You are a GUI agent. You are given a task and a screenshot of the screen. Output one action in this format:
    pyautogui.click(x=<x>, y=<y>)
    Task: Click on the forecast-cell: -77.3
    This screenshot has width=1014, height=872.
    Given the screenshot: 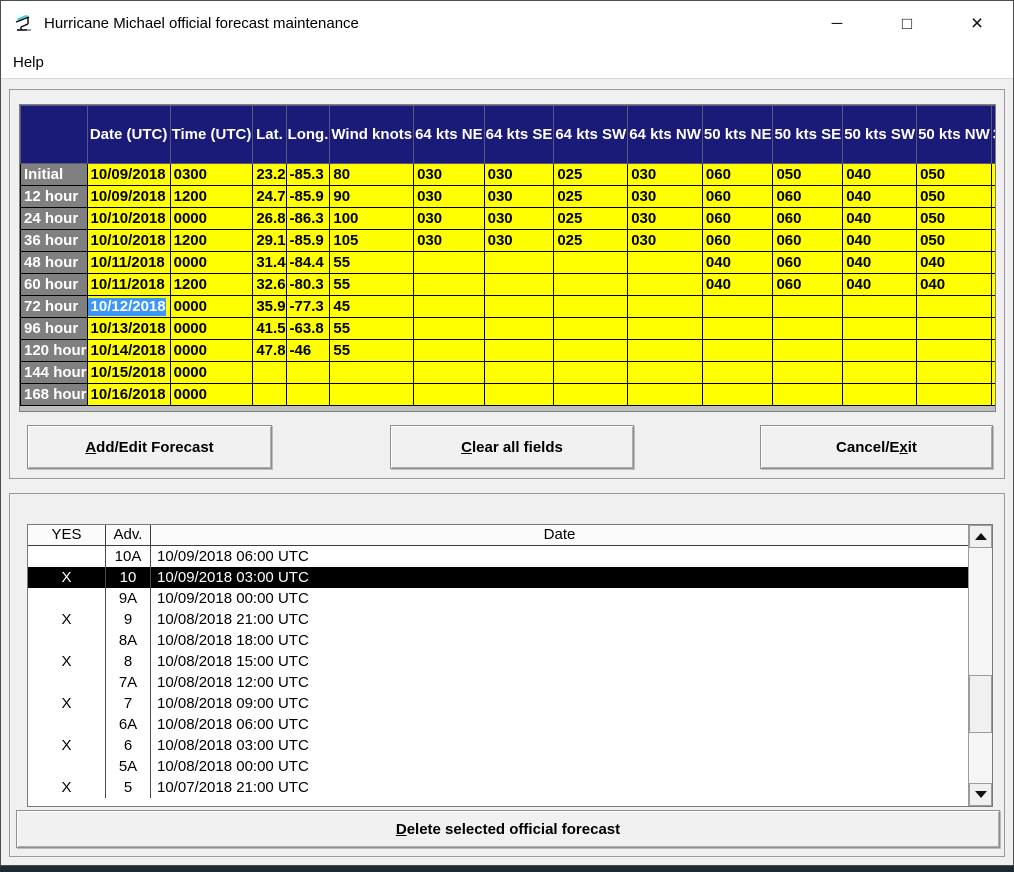 What is the action you would take?
    pyautogui.click(x=308, y=306)
    